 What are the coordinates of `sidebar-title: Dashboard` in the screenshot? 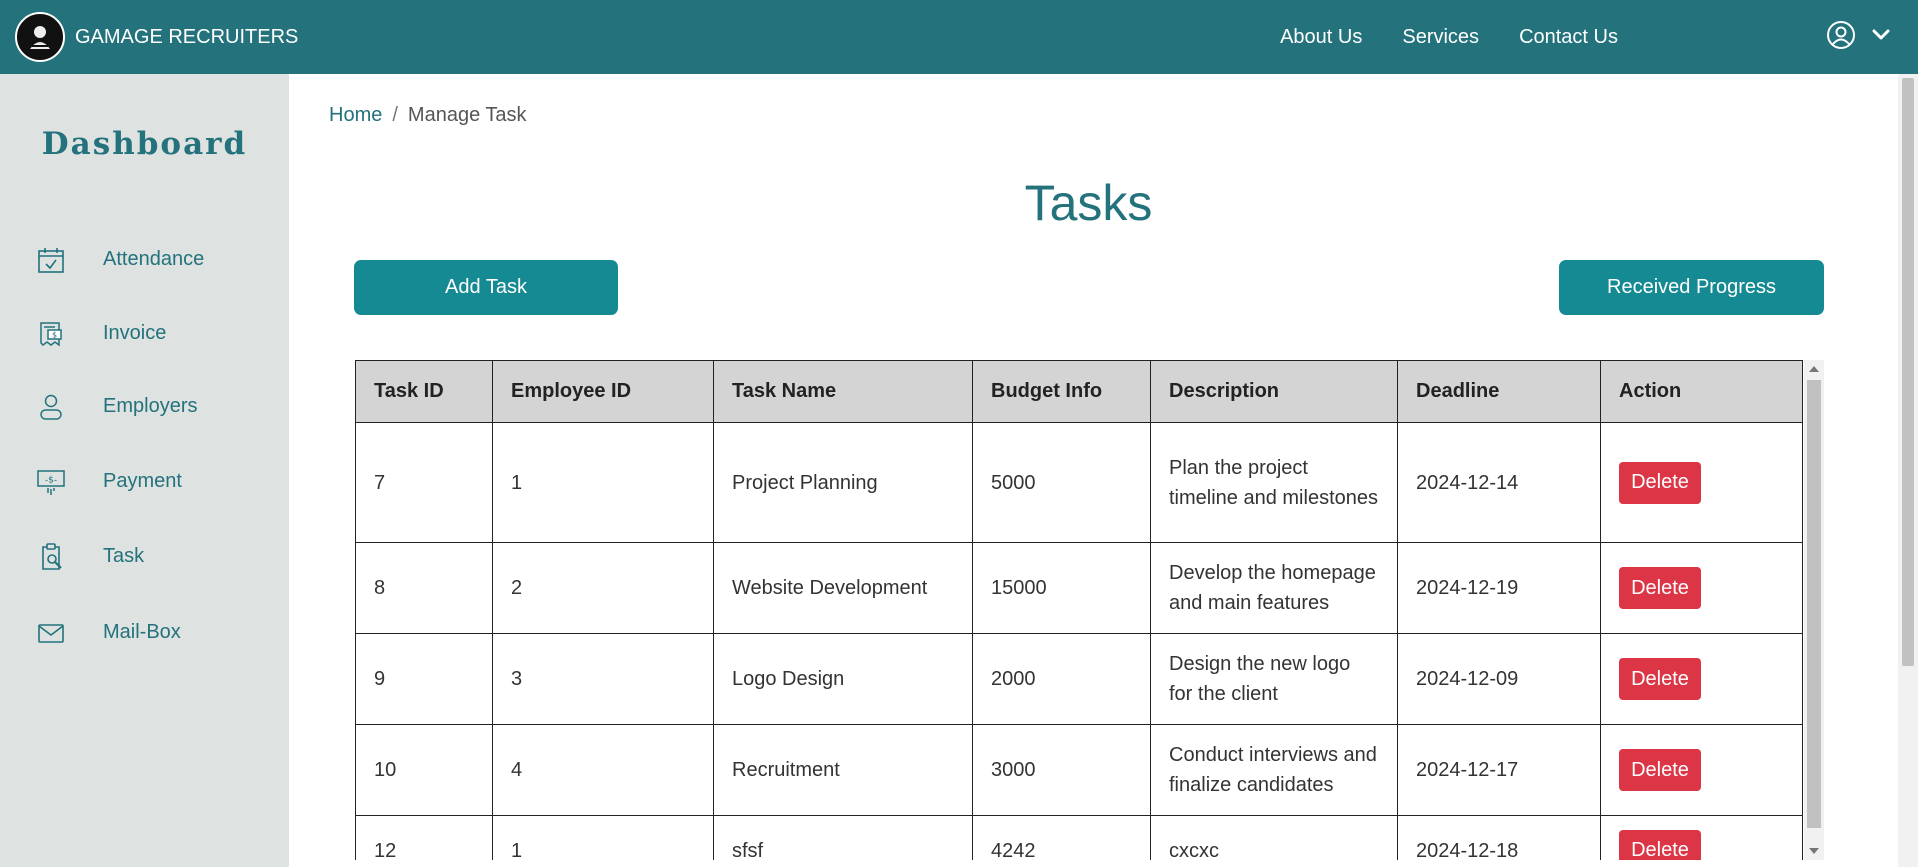 It's located at (144, 144).